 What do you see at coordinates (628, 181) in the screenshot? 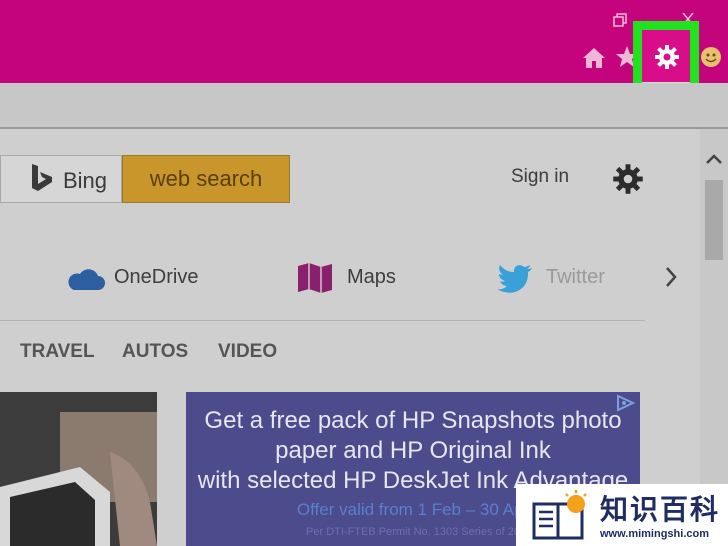
I see `page-settings-icon` at bounding box center [628, 181].